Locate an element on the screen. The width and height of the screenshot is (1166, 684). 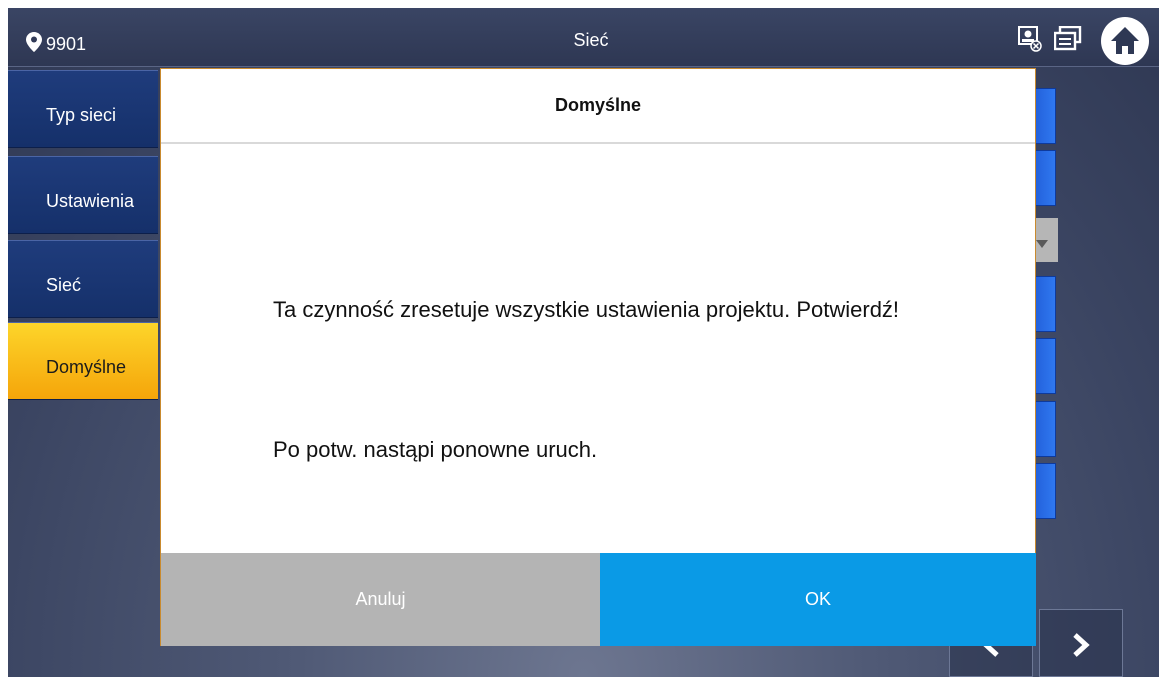
top-bar: 9901 Sieć is located at coordinates (583, 37).